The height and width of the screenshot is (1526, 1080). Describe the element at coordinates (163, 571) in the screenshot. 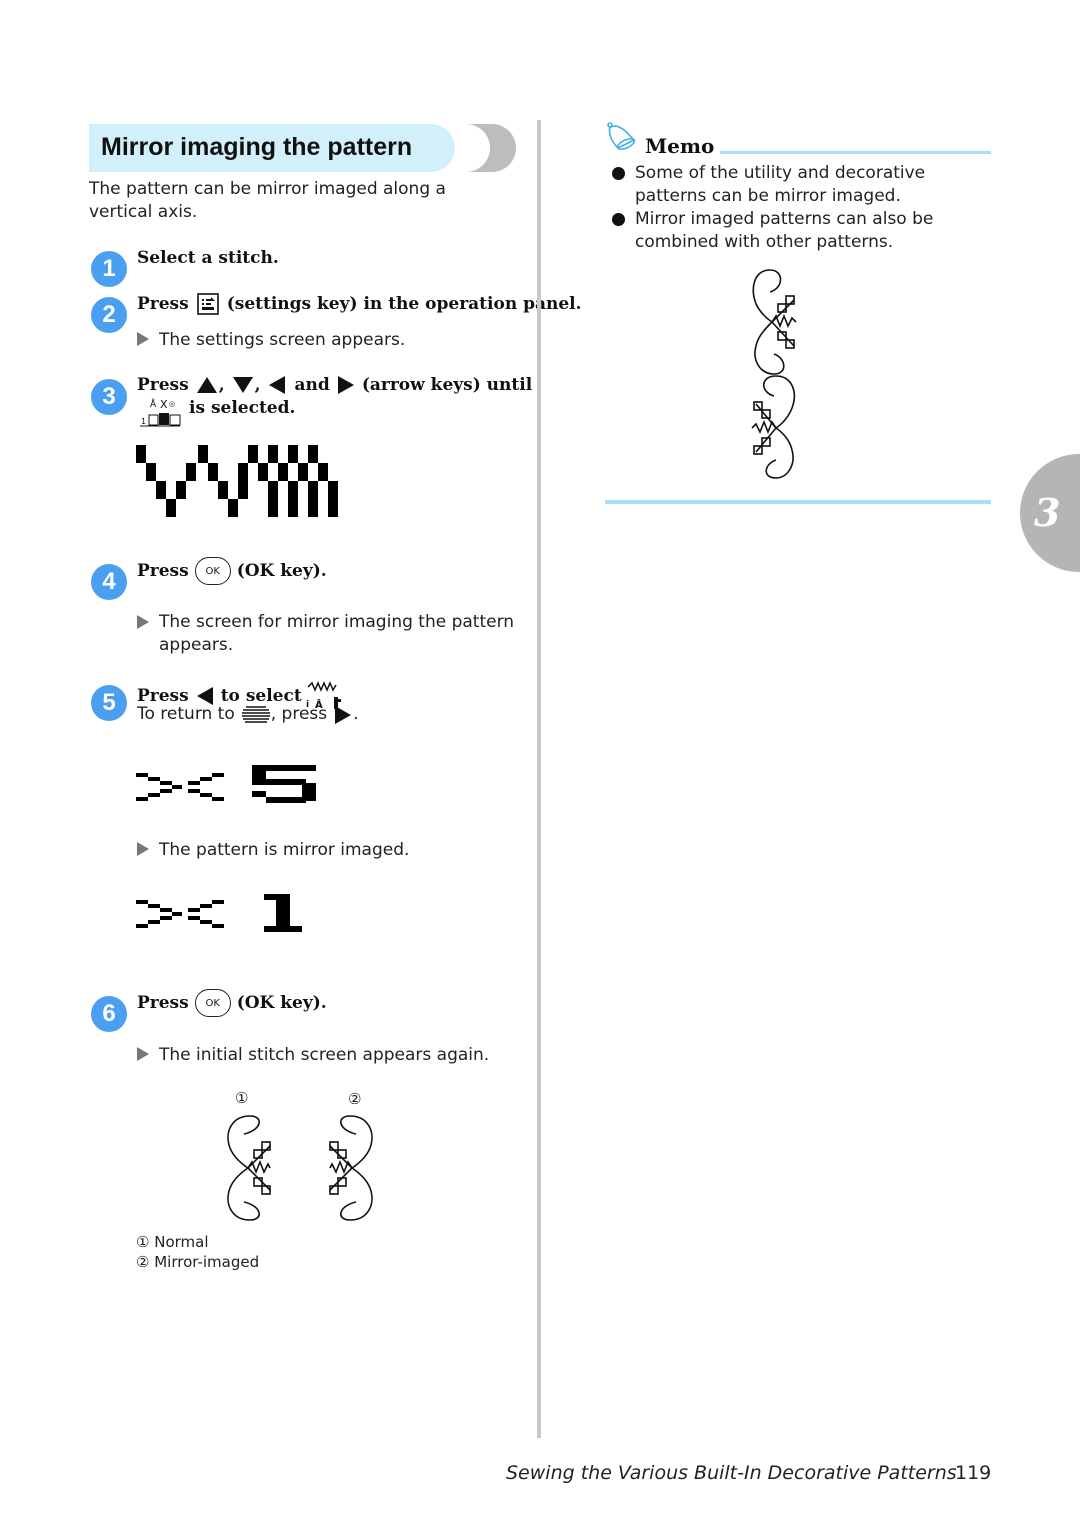

I see `step-4-press: Press` at that location.